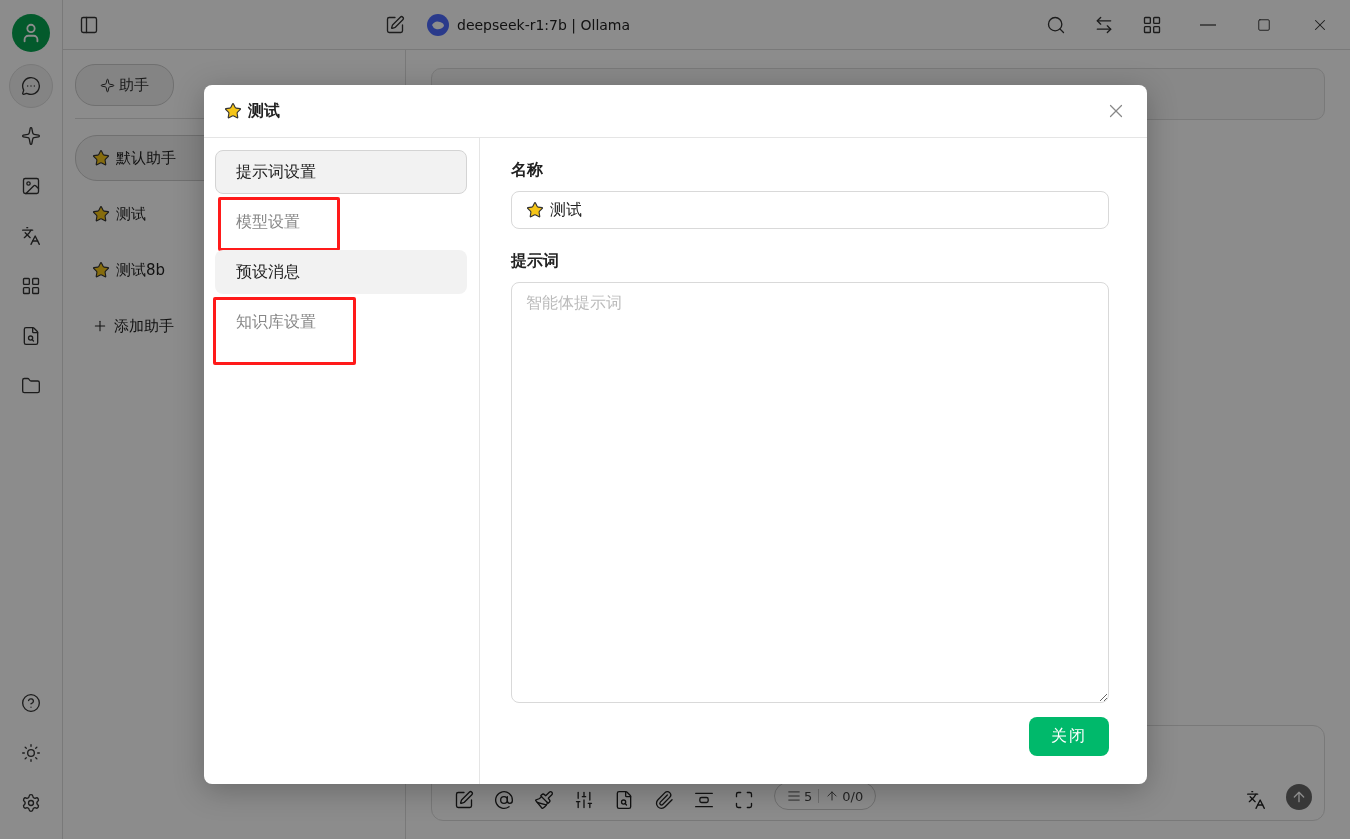 The height and width of the screenshot is (839, 1350). I want to click on dialog-title: 测试, so click(264, 111).